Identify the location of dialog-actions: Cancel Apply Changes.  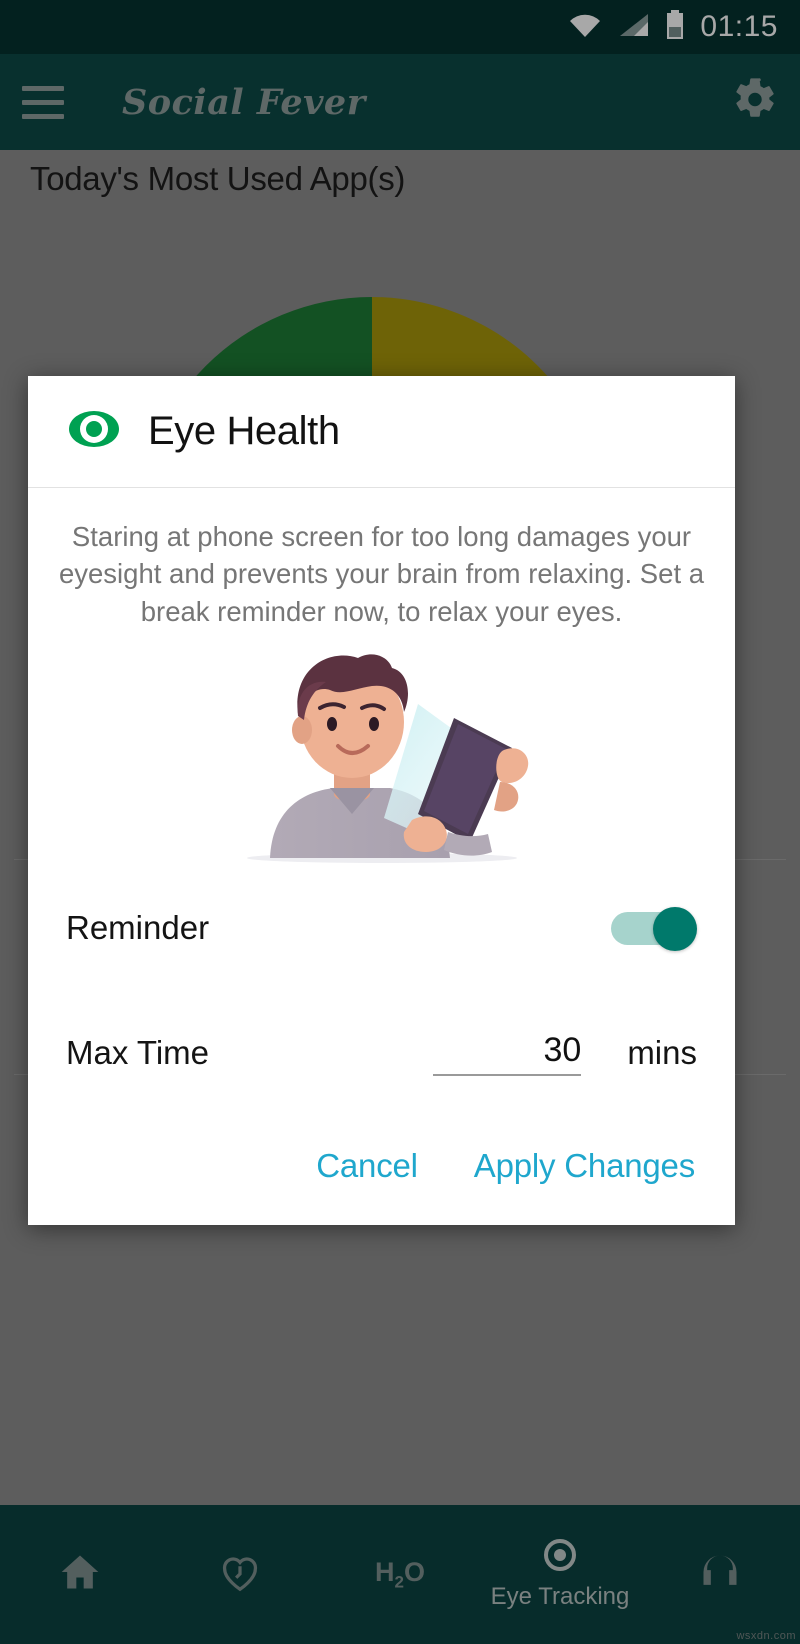
(381, 1166).